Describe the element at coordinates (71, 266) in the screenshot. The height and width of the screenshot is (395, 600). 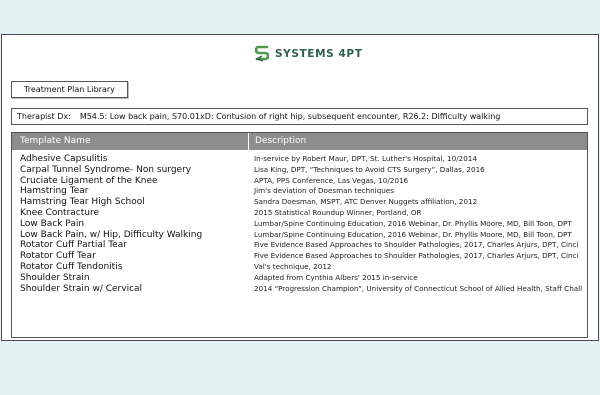
I see `template-name: Rotator Cuff Tendonitis` at that location.